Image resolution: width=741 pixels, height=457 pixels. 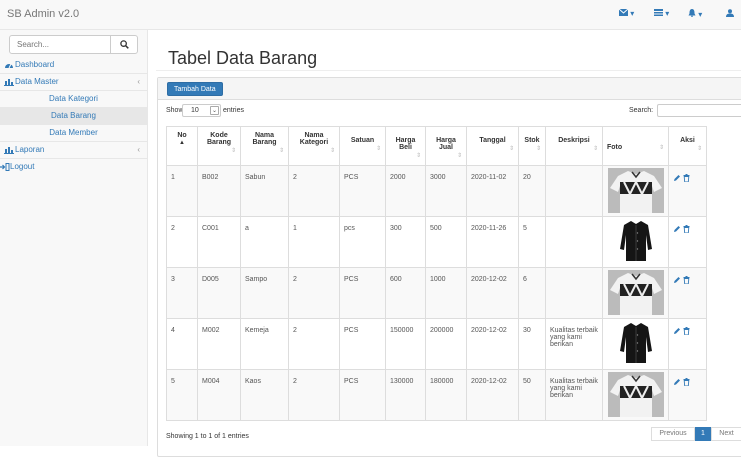 I want to click on top-navbar: SB Admin v2.0 ▾ ▾ ▾, so click(x=370, y=15).